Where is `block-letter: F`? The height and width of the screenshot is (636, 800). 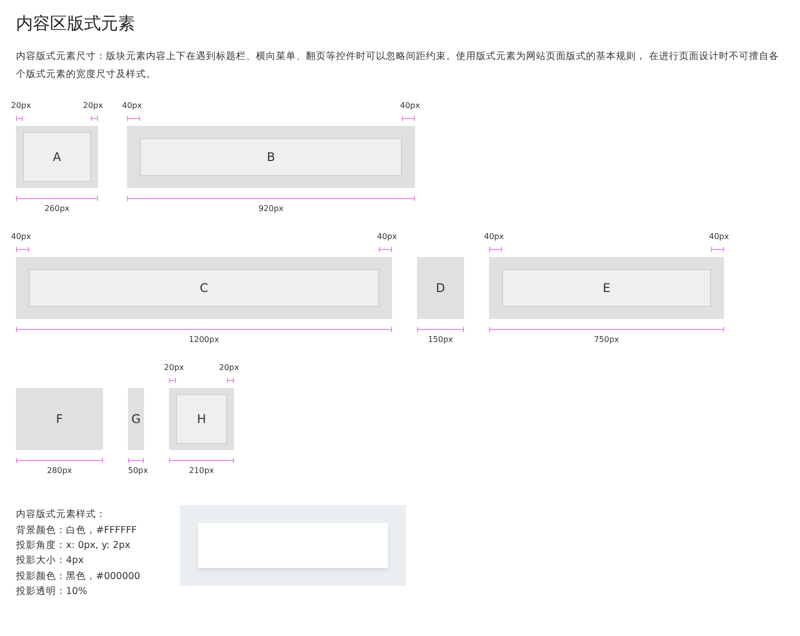 block-letter: F is located at coordinates (59, 419).